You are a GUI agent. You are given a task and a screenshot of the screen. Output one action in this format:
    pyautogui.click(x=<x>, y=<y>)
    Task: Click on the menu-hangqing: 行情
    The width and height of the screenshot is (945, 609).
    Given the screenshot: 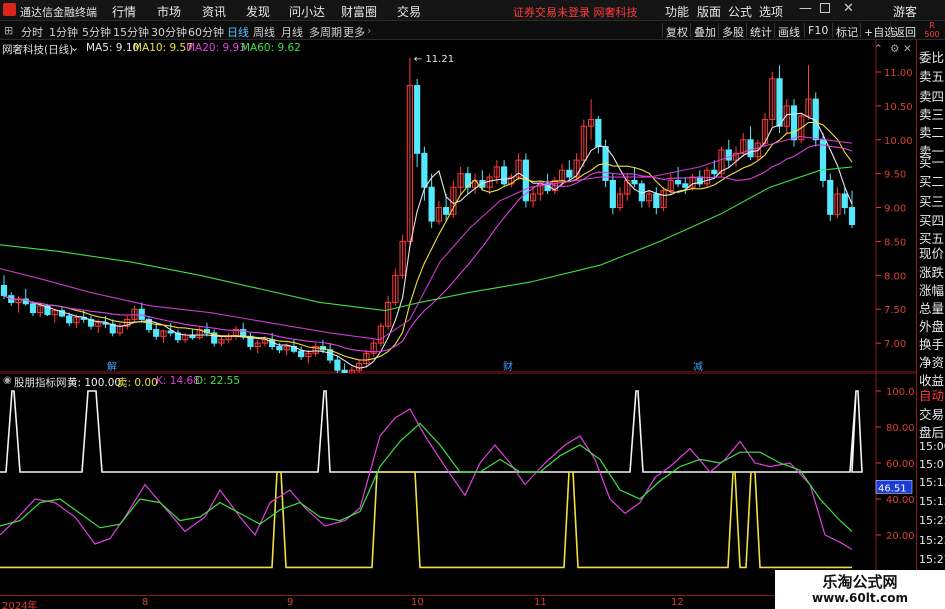 What is the action you would take?
    pyautogui.click(x=124, y=11)
    